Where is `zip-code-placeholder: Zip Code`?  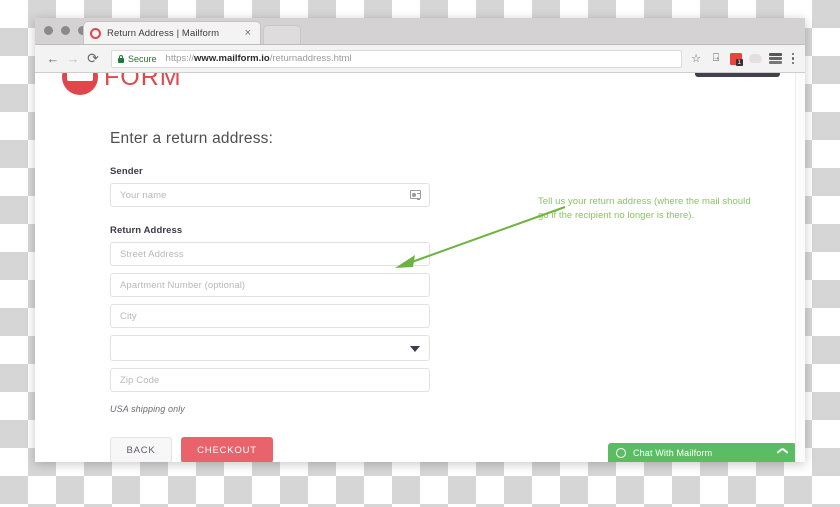
zip-code-placeholder: Zip Code is located at coordinates (140, 380).